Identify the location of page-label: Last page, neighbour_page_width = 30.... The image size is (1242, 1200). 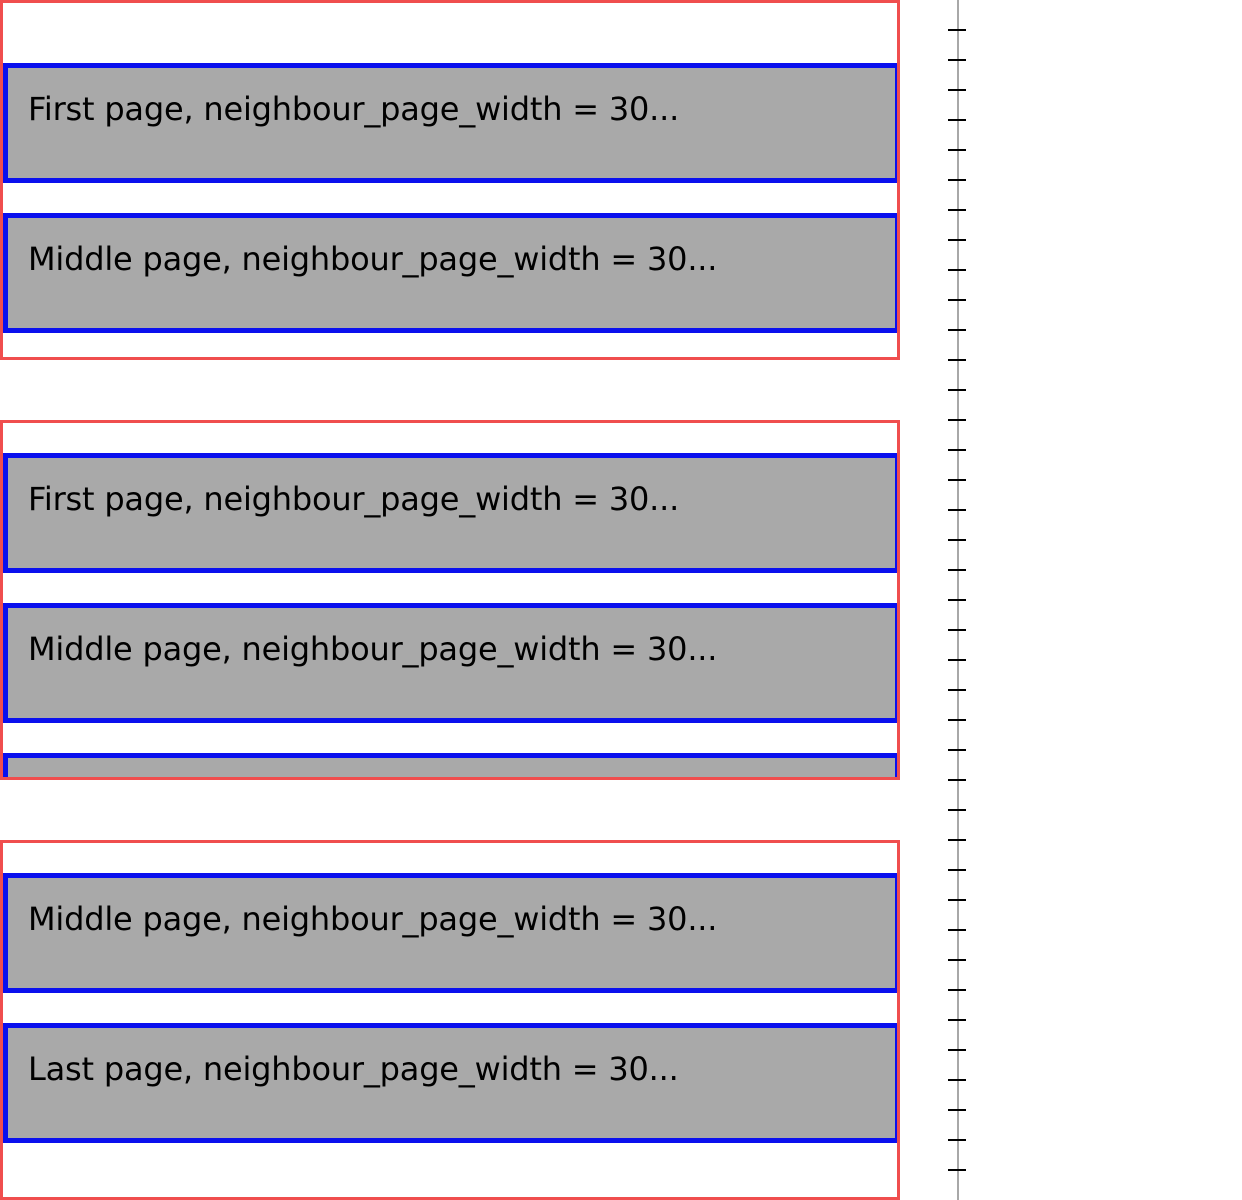
(353, 1069).